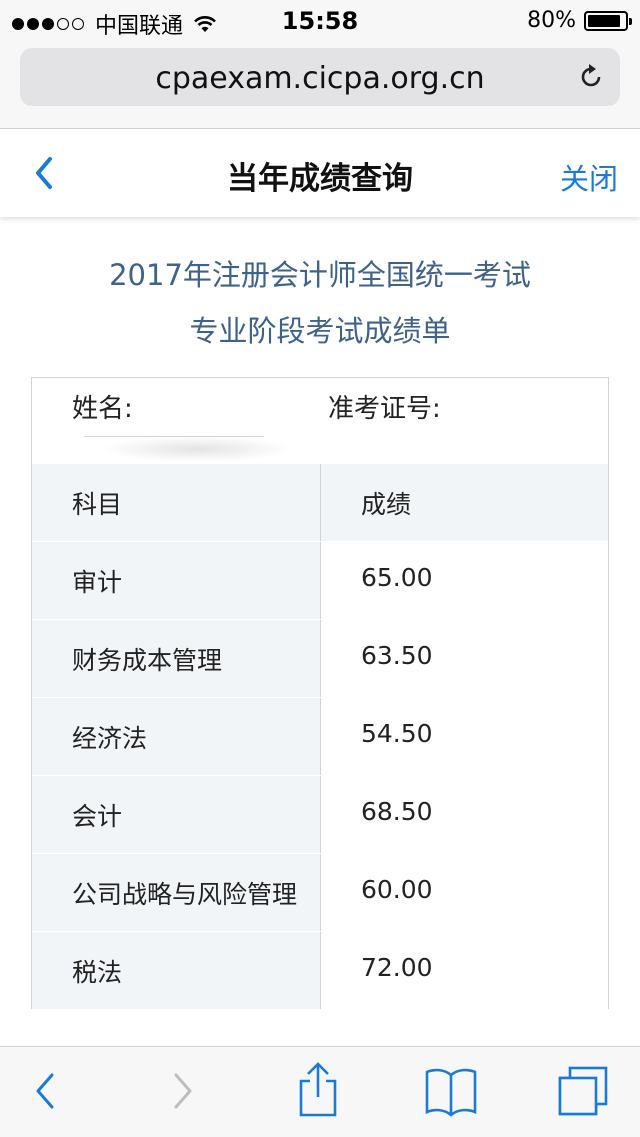 The height and width of the screenshot is (1137, 640). What do you see at coordinates (386, 504) in the screenshot?
I see `column-header-score: 成绩` at bounding box center [386, 504].